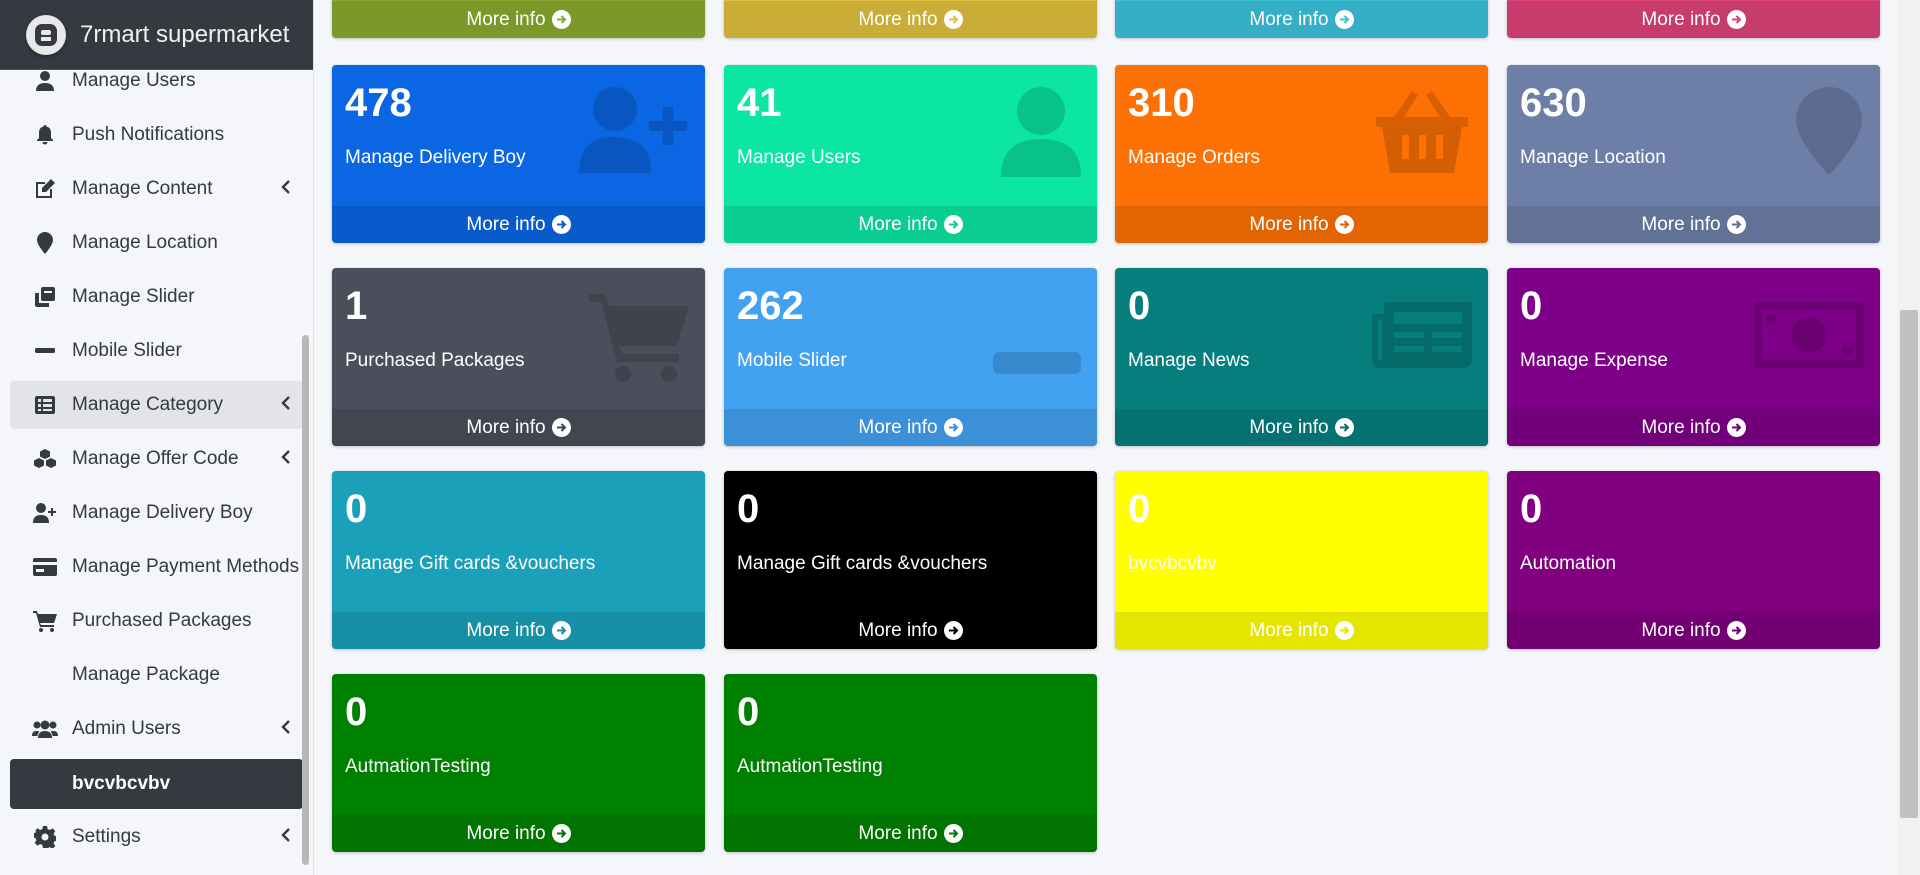  What do you see at coordinates (156, 621) in the screenshot?
I see `sidebar-item-purchased-packages: Purchased Packages` at bounding box center [156, 621].